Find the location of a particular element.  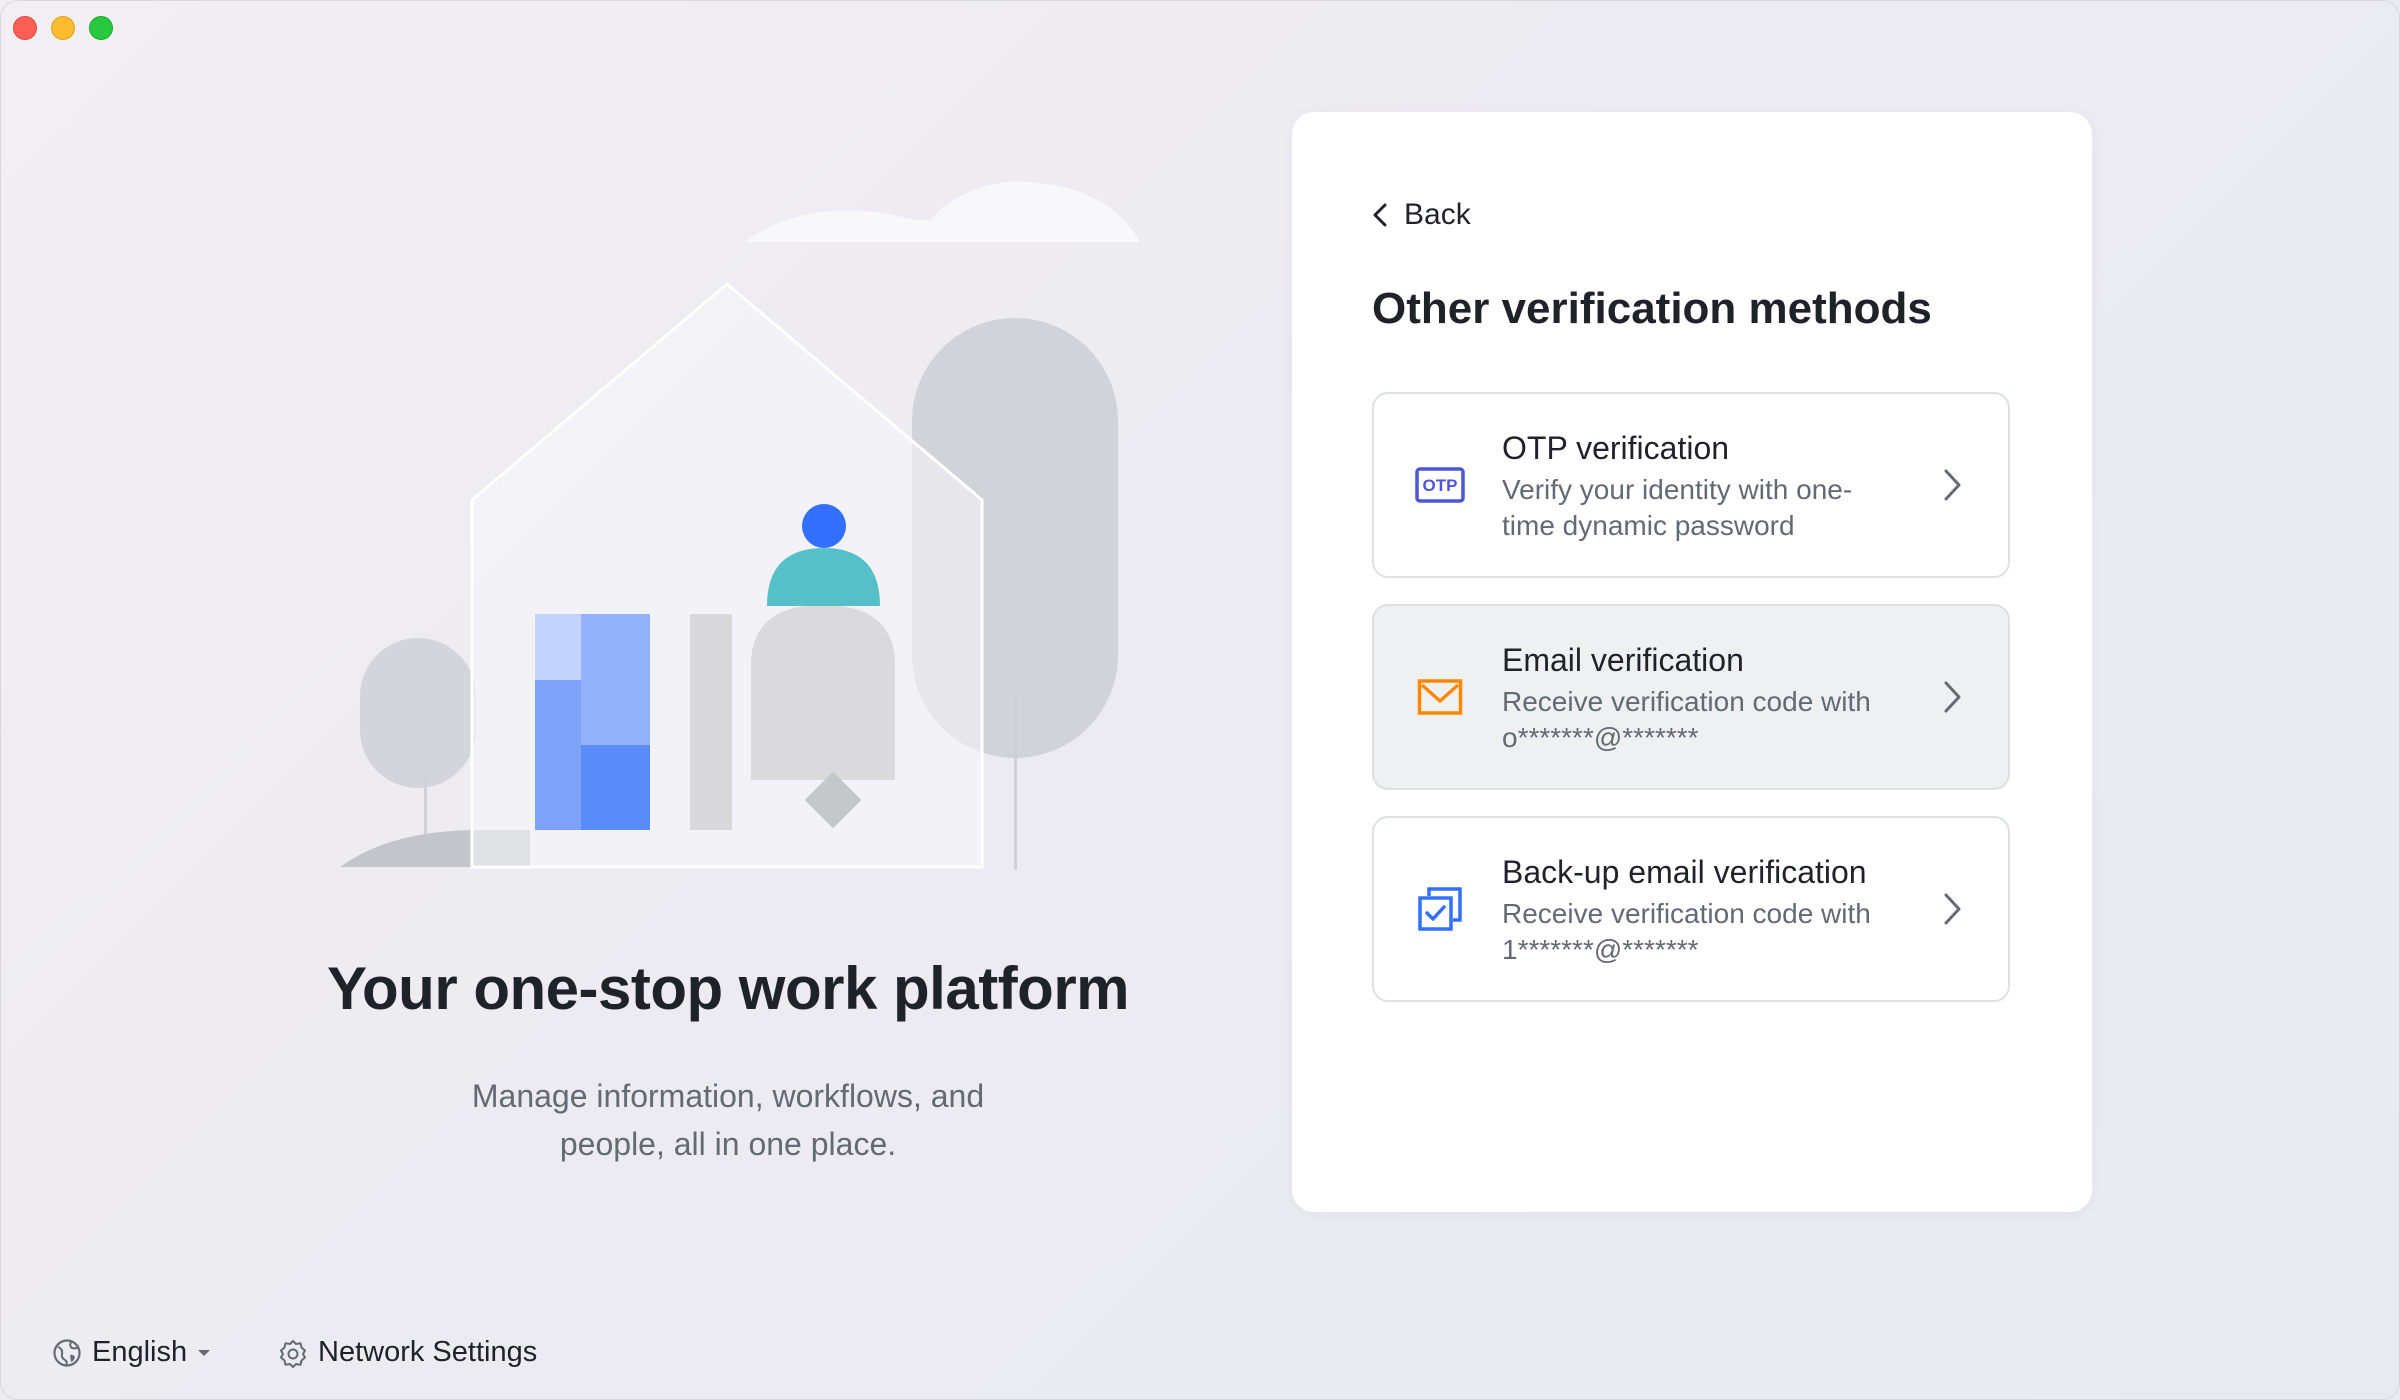

close-window-button is located at coordinates (25, 28).